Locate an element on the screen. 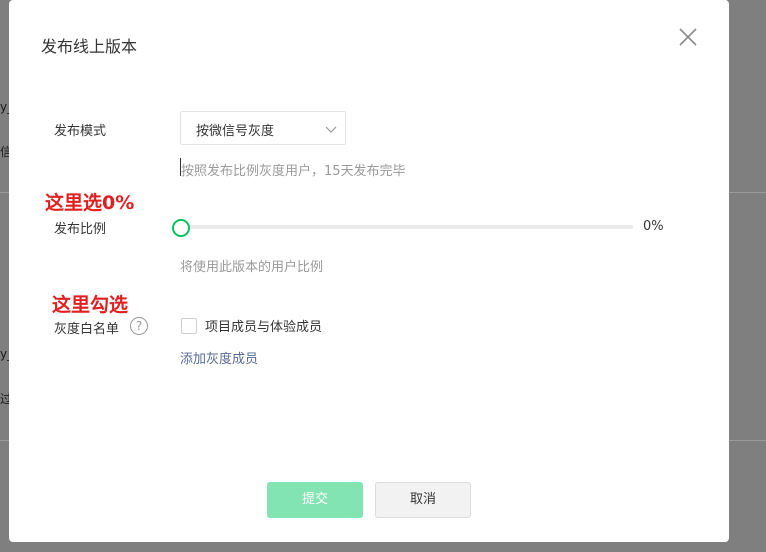  annotation-check-whitelist: 这里勾选 is located at coordinates (90, 305).